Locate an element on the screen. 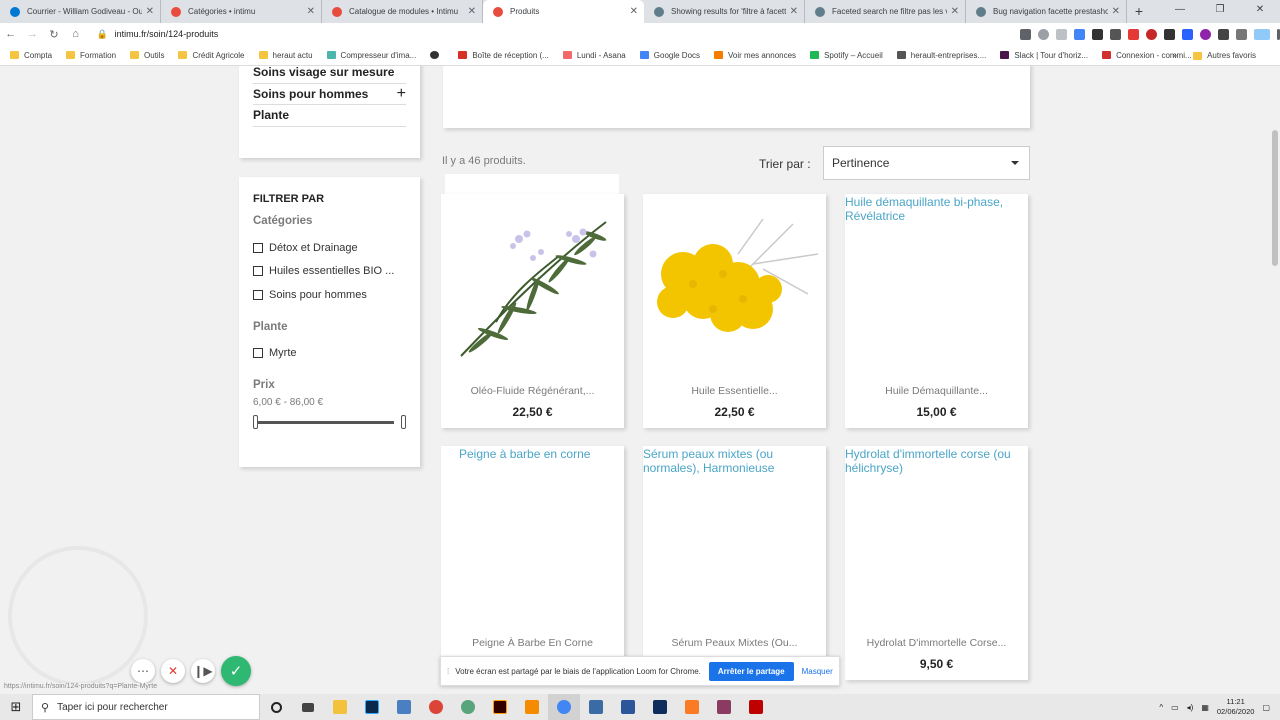 This screenshot has width=1280, height=720. word-icon is located at coordinates (628, 707).